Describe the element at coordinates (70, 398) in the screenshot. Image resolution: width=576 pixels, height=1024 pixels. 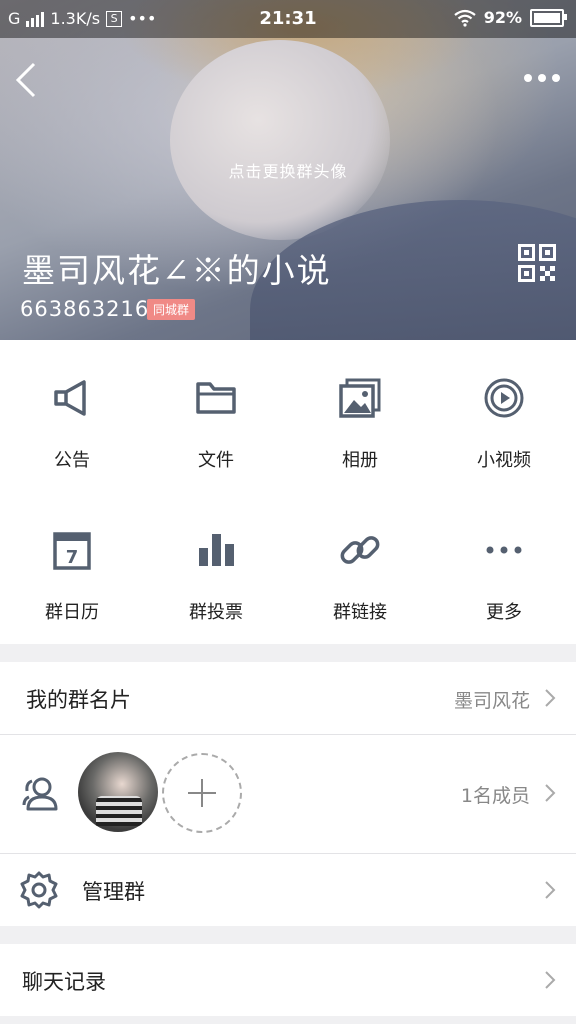
I see `megaphone-icon` at that location.